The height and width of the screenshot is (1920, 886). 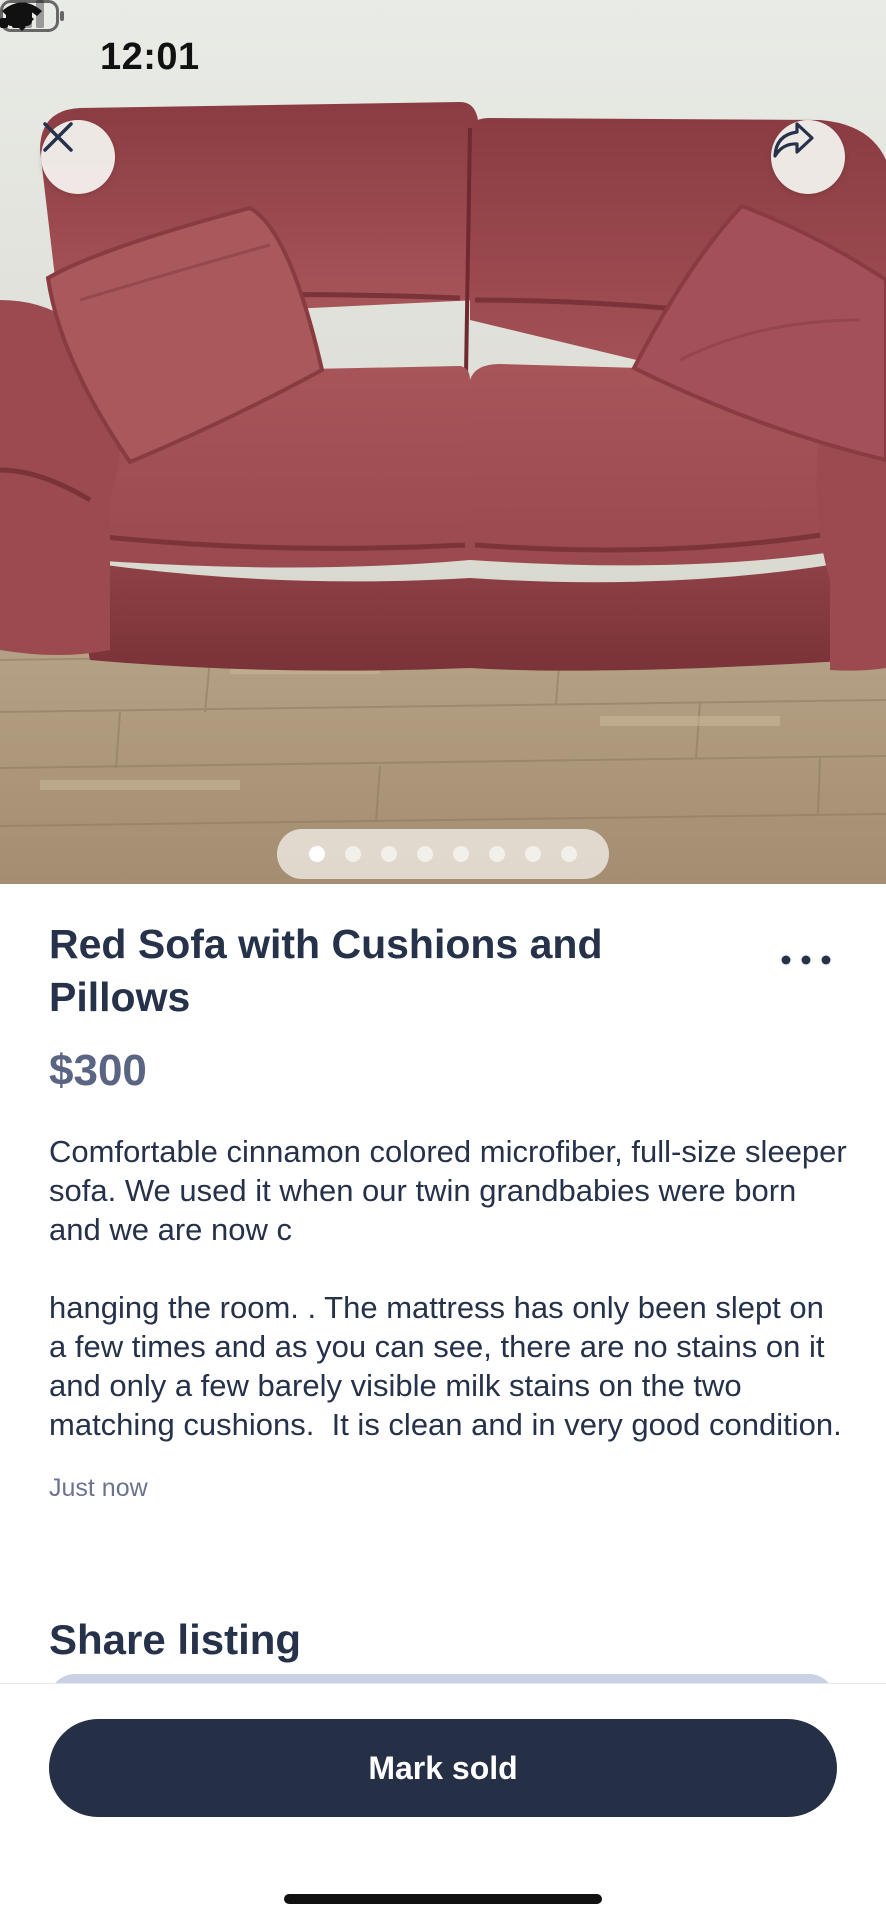 What do you see at coordinates (98, 1488) in the screenshot?
I see `posted-time: Just now` at bounding box center [98, 1488].